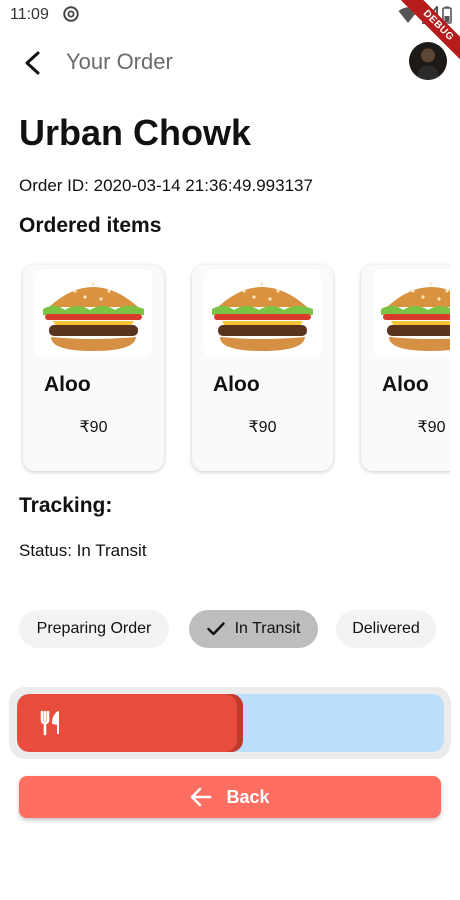  I want to click on app-bar: Your Order, so click(230, 62).